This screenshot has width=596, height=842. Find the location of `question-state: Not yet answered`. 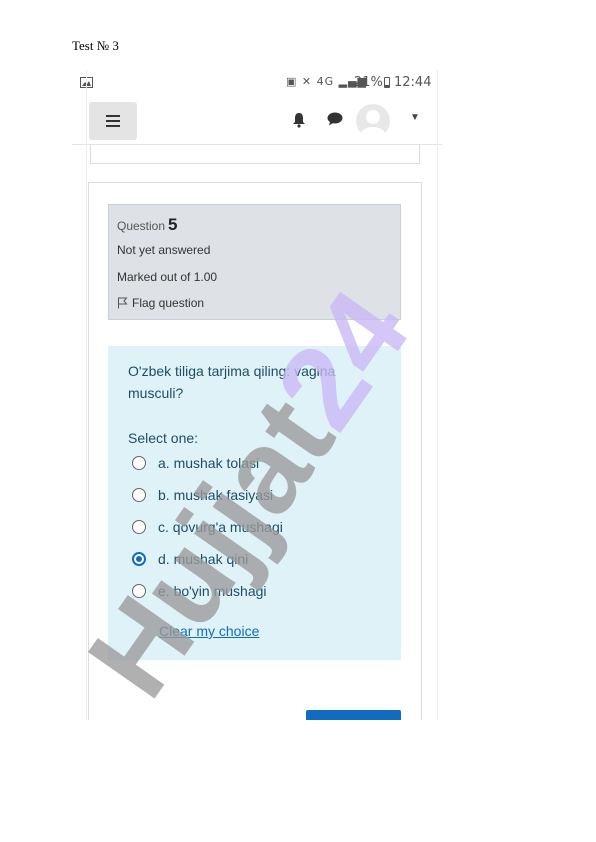

question-state: Not yet answered is located at coordinates (164, 250).